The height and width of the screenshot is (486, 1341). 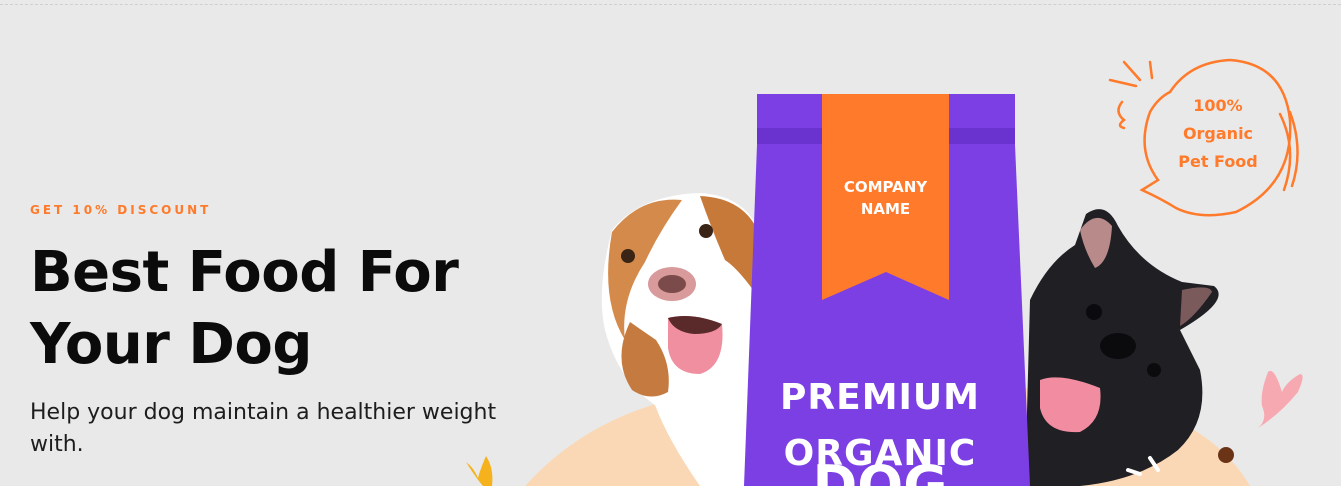 What do you see at coordinates (885, 209) in the screenshot?
I see `company-line-2: NAME` at bounding box center [885, 209].